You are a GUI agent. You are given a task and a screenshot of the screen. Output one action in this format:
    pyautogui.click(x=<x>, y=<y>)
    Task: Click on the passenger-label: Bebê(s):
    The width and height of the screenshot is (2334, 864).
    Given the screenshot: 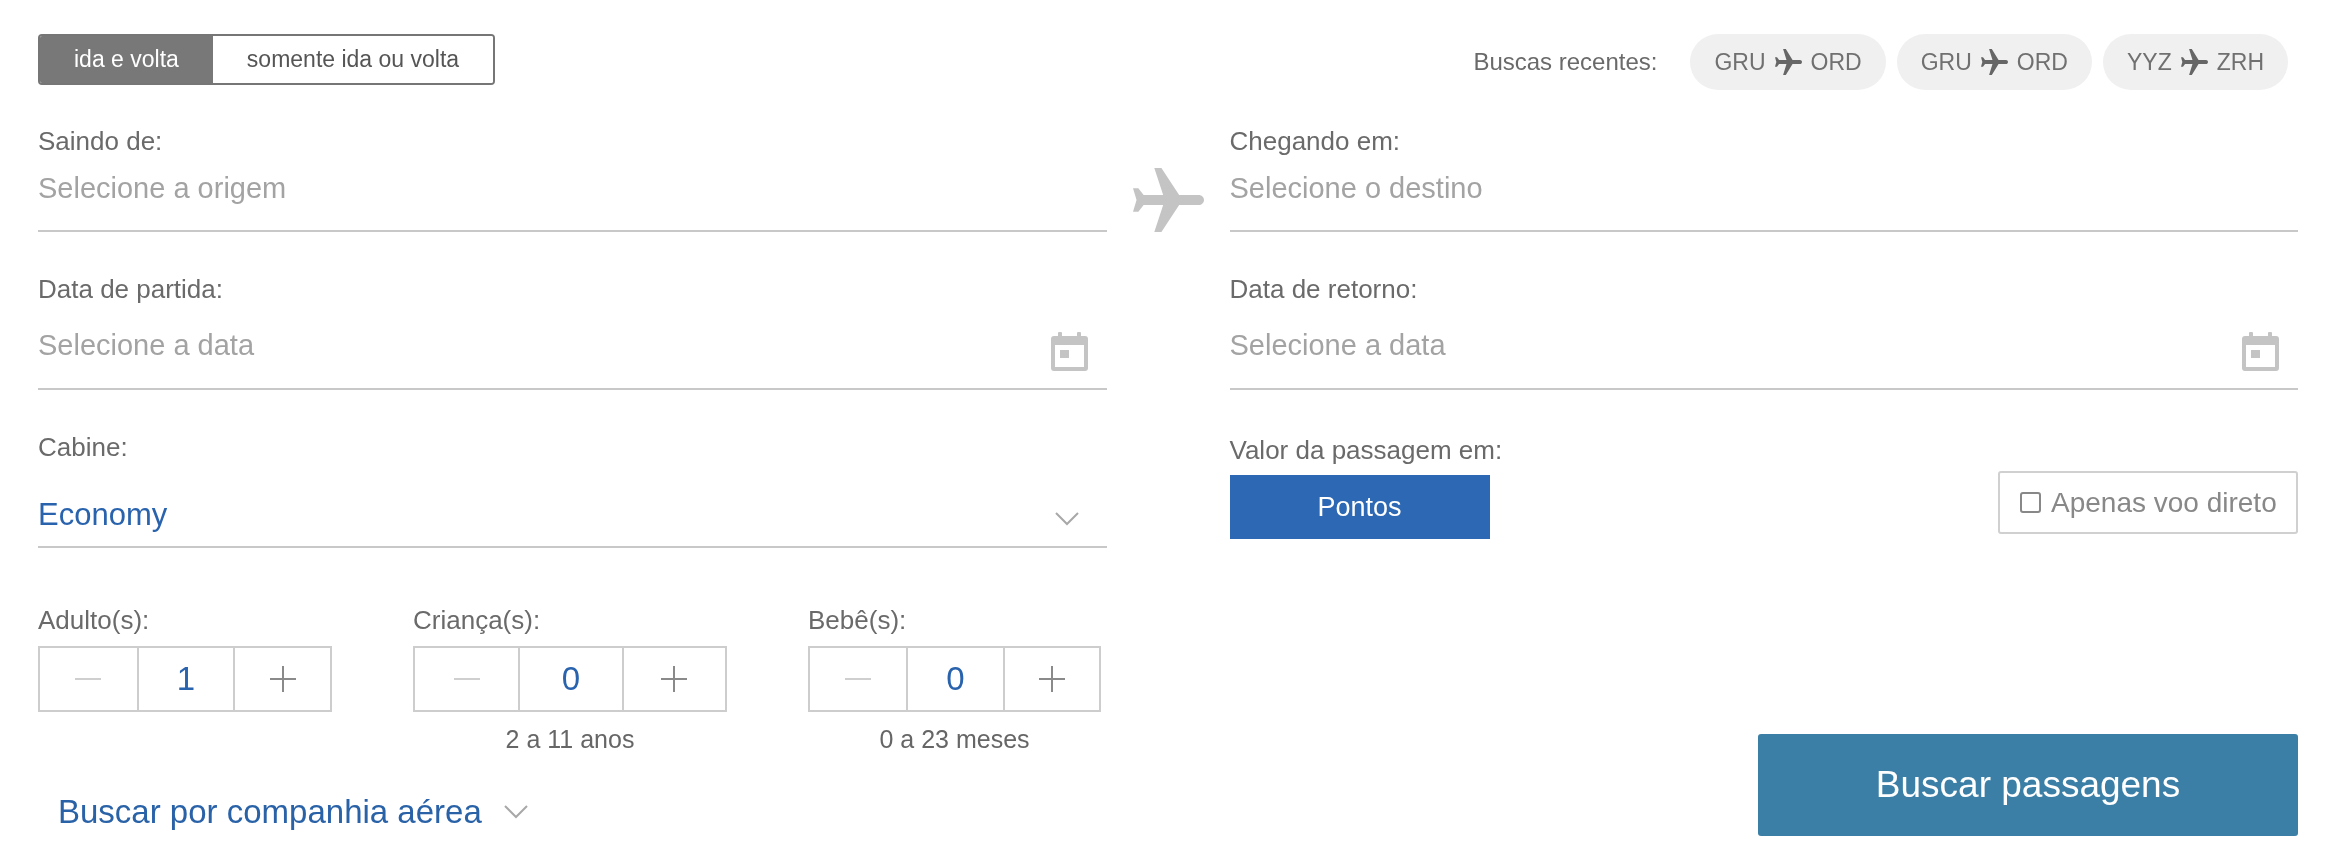 What is the action you would take?
    pyautogui.click(x=858, y=620)
    